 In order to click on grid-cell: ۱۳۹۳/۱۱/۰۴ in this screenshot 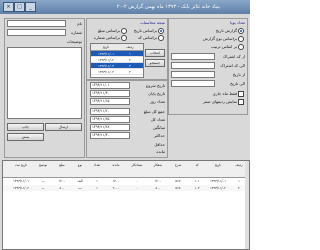, I will do `click(106, 71)`.